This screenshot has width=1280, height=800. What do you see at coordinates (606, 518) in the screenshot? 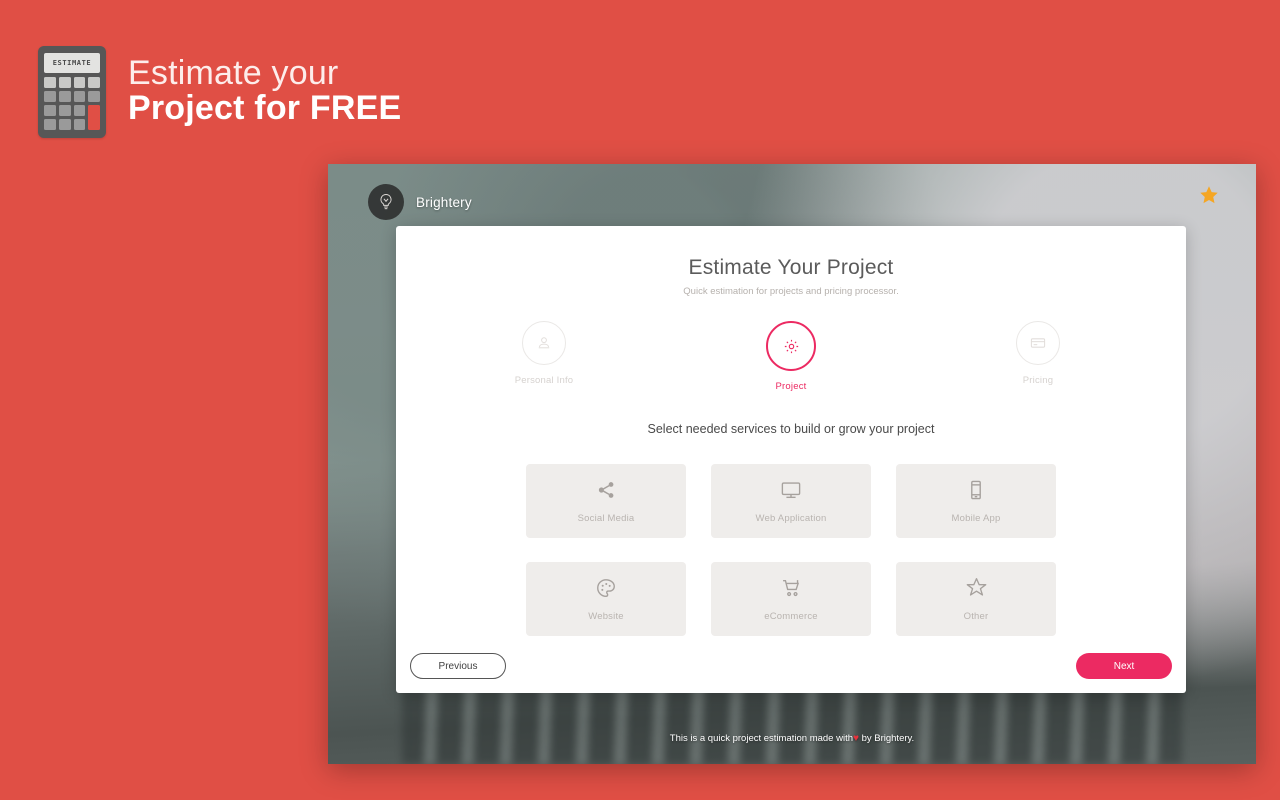
I see `service-label: Social Media` at bounding box center [606, 518].